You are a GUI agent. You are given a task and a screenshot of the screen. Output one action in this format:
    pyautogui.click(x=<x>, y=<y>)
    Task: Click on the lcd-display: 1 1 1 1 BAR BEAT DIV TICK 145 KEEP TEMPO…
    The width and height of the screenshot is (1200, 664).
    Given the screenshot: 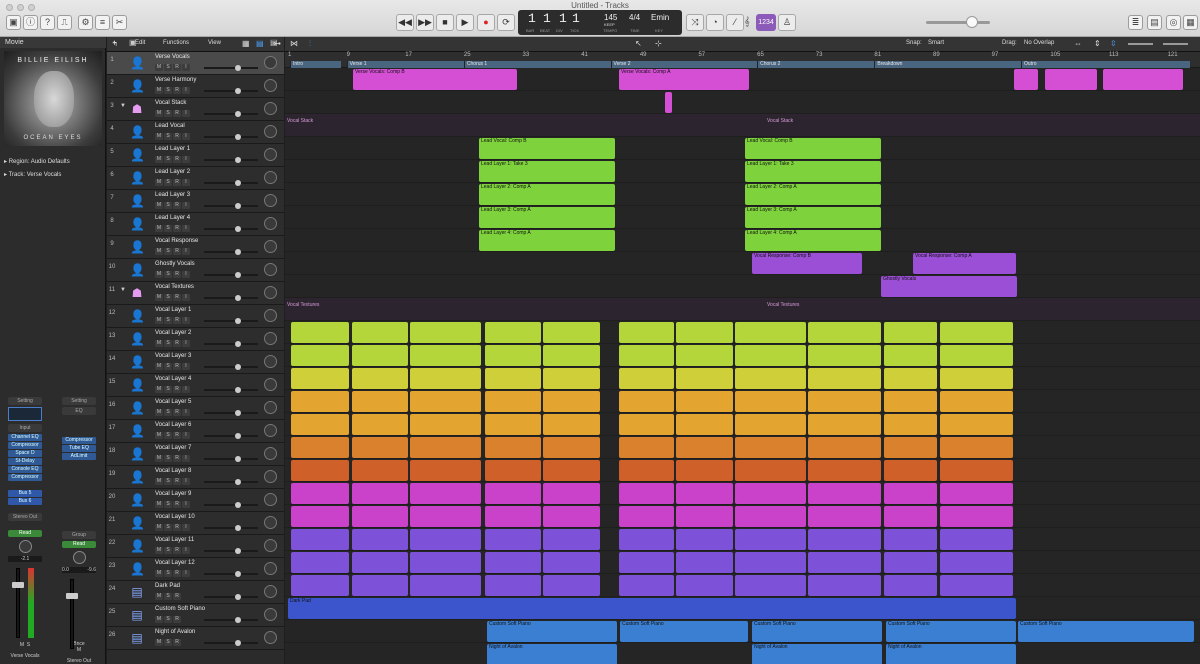 What is the action you would take?
    pyautogui.click(x=600, y=22)
    